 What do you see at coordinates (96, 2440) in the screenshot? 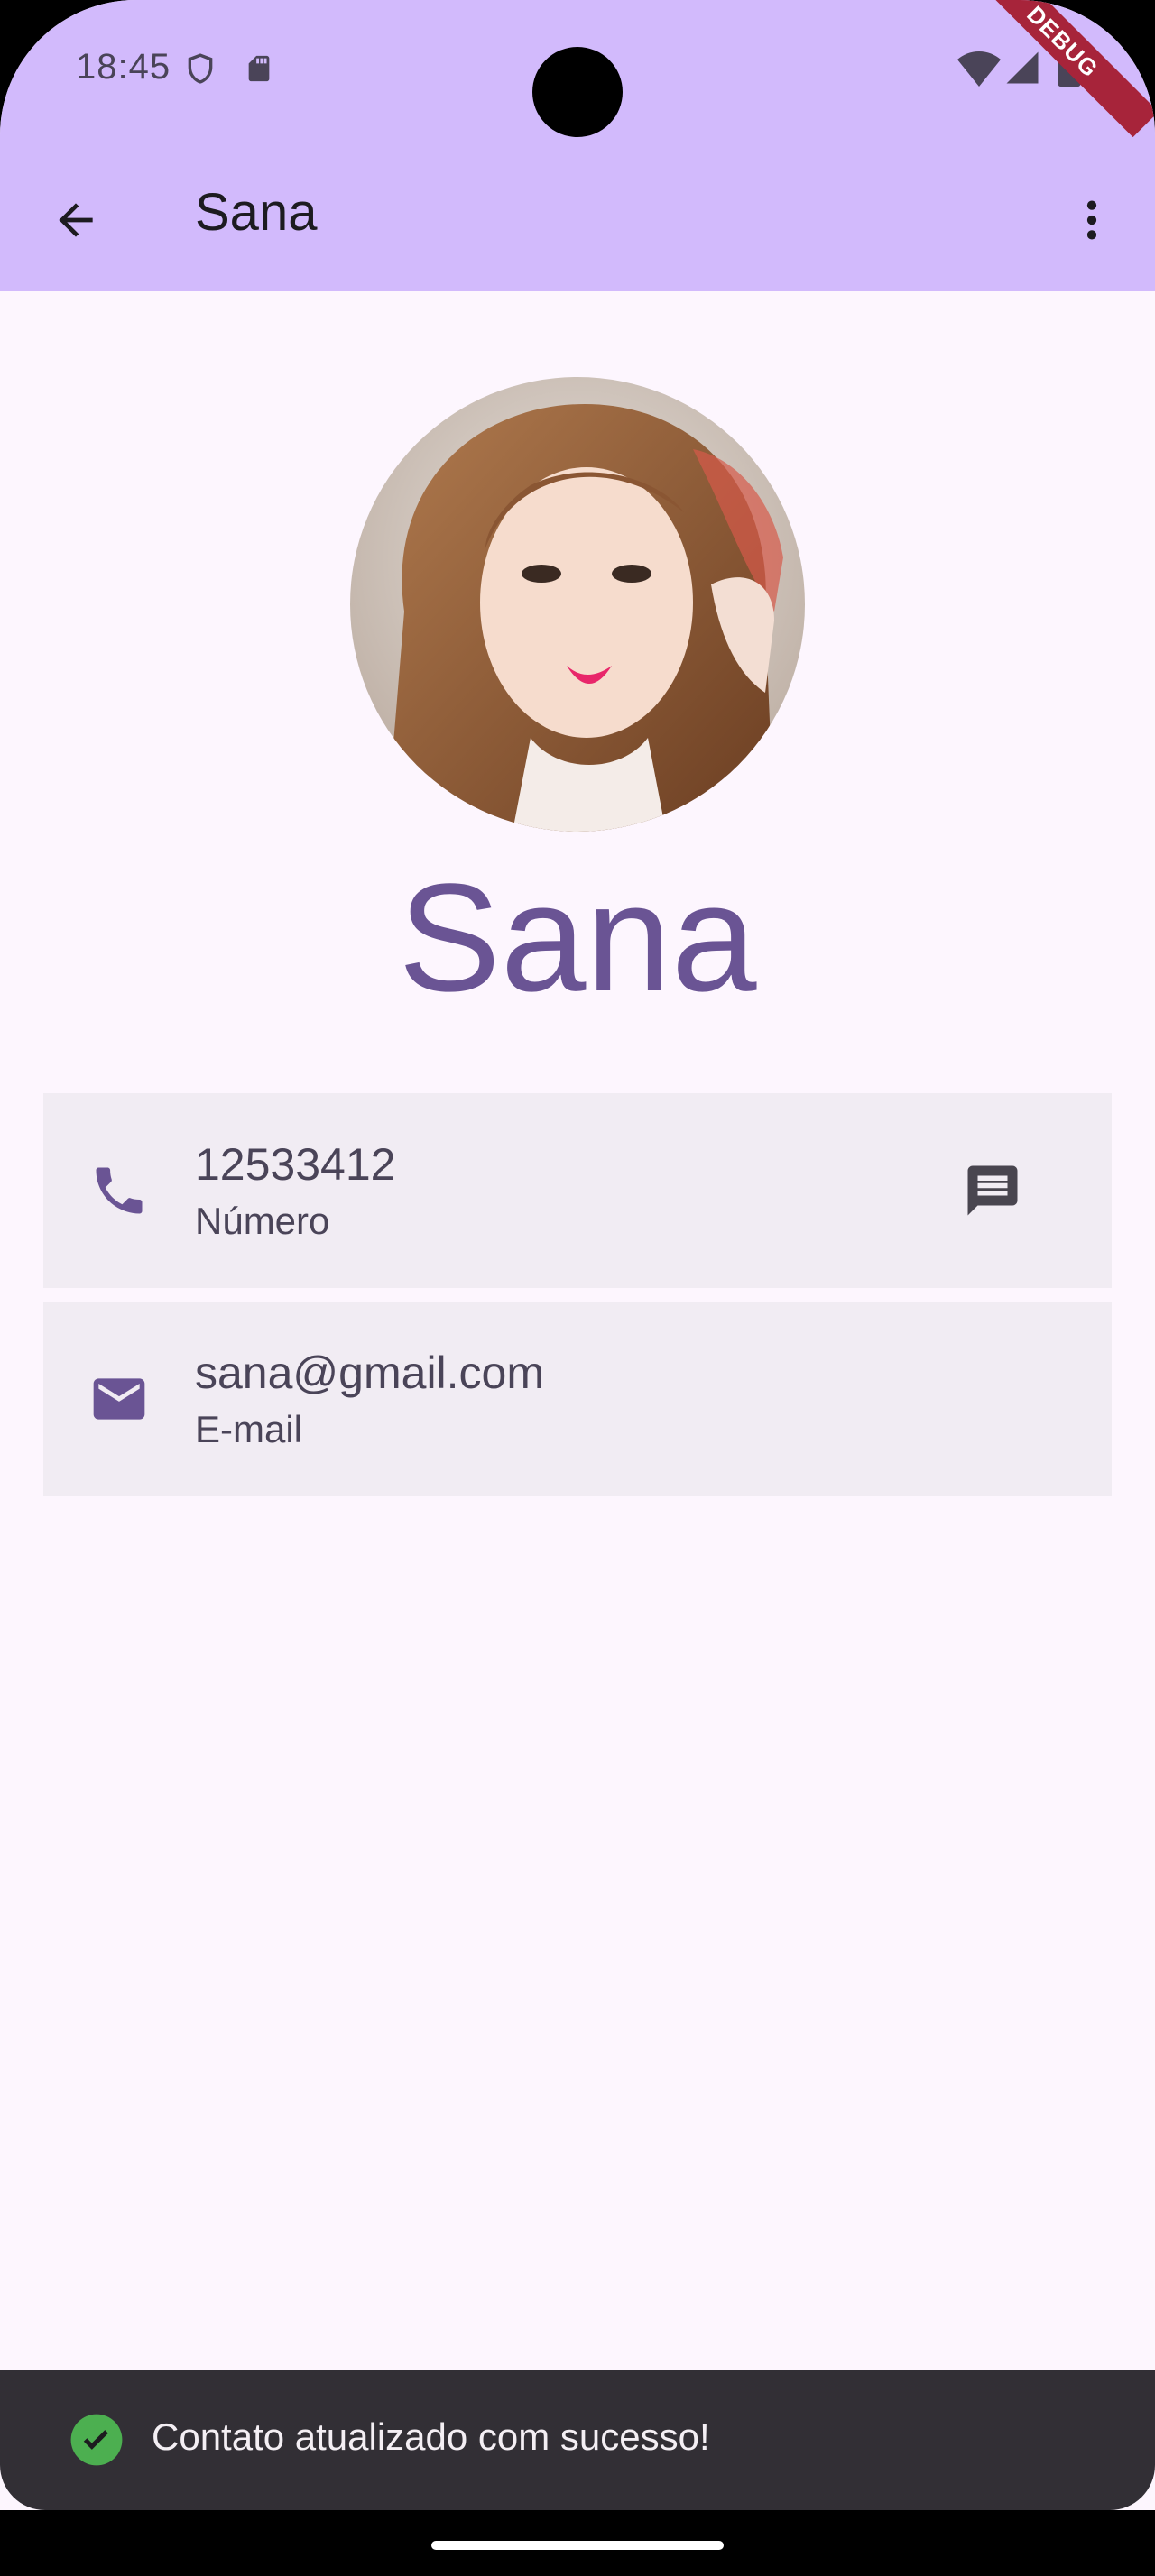
I see `check-circle-icon` at bounding box center [96, 2440].